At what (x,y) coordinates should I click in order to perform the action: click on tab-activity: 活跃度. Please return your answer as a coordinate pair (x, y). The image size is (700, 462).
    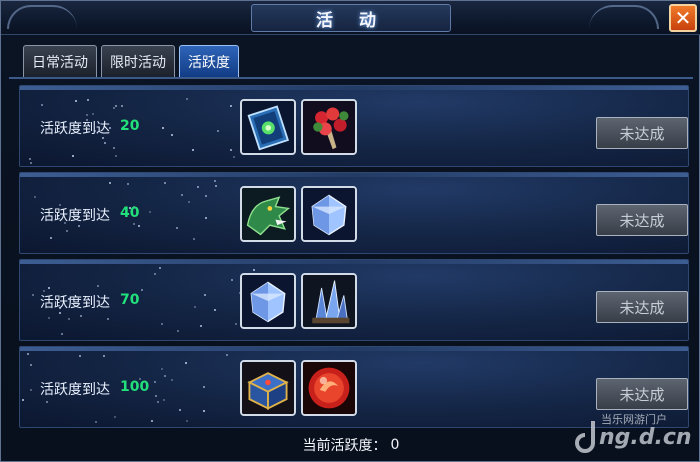
    Looking at the image, I should click on (209, 61).